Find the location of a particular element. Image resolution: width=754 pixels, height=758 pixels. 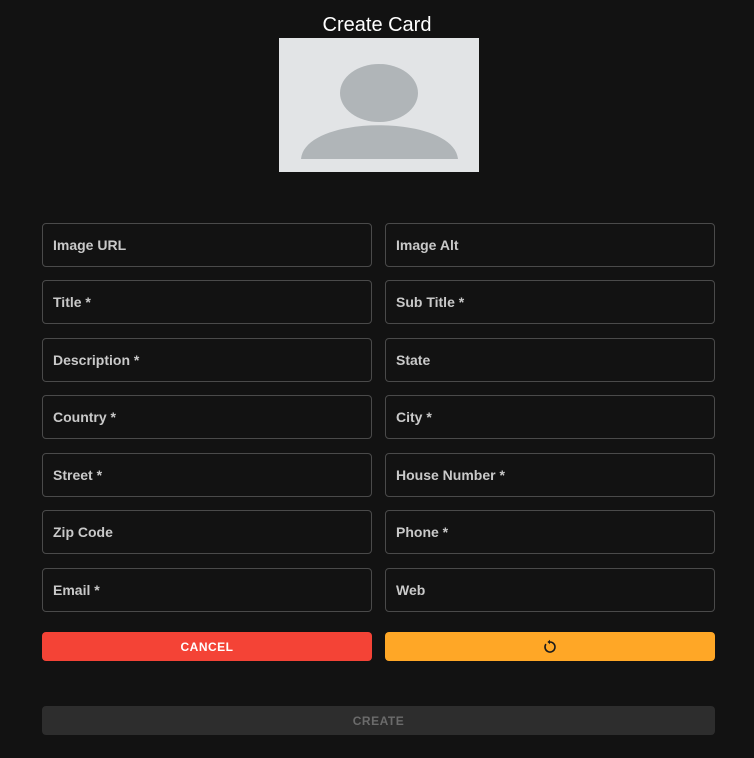

sub-title-input is located at coordinates (550, 302).